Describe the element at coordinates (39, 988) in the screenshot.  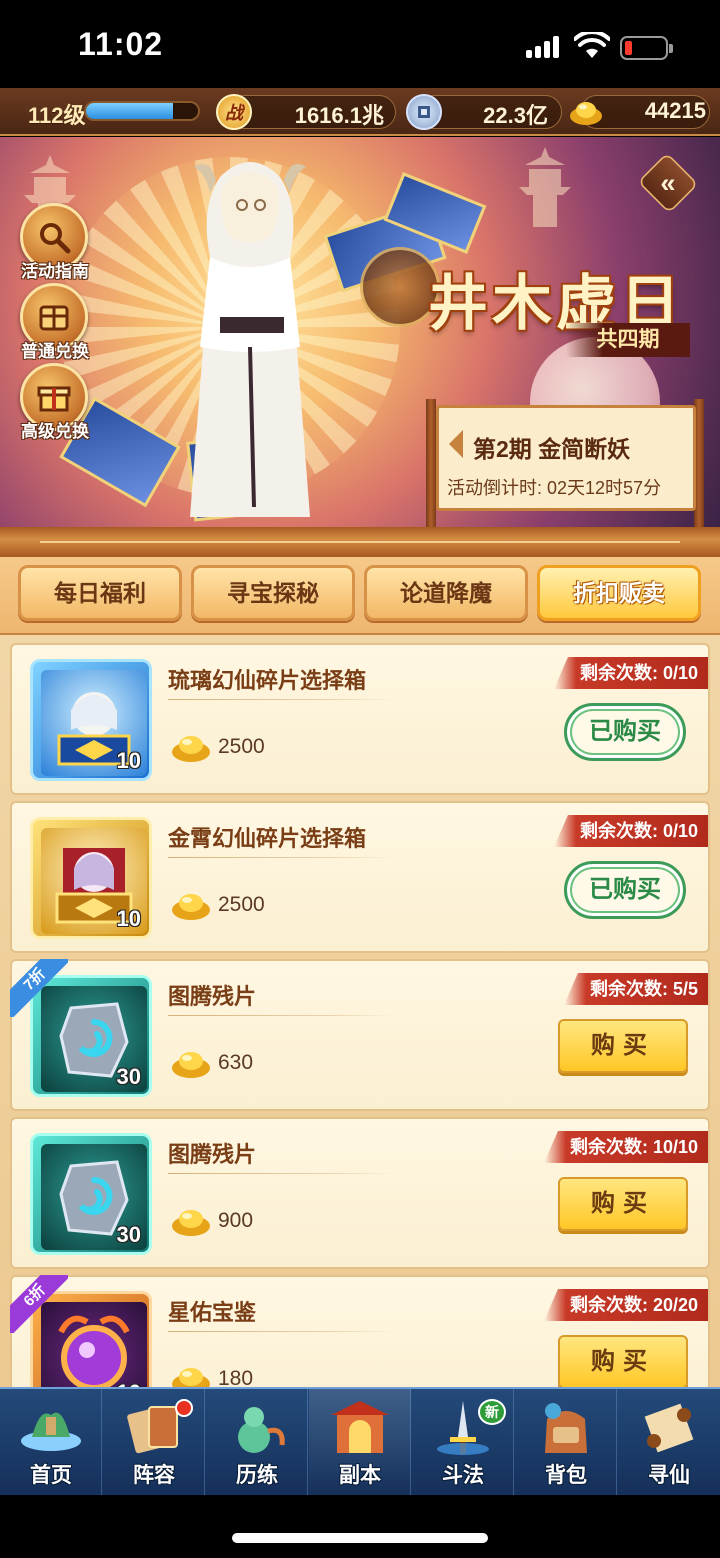
I see `discount-ribbon: 7折` at that location.